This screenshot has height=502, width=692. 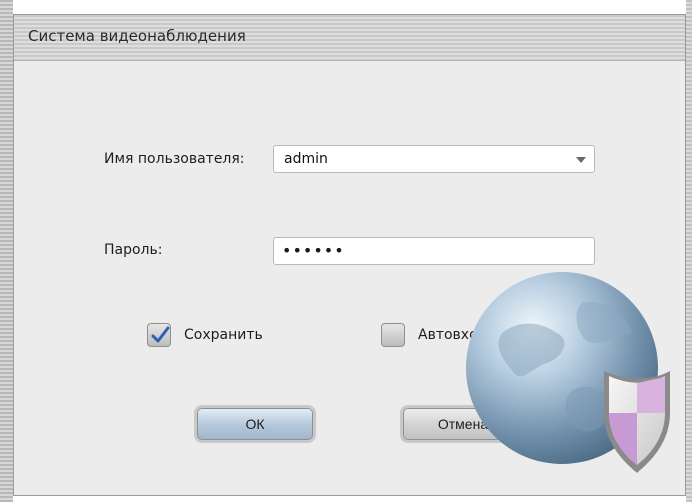 What do you see at coordinates (223, 335) in the screenshot?
I see `save-label: Сохранить` at bounding box center [223, 335].